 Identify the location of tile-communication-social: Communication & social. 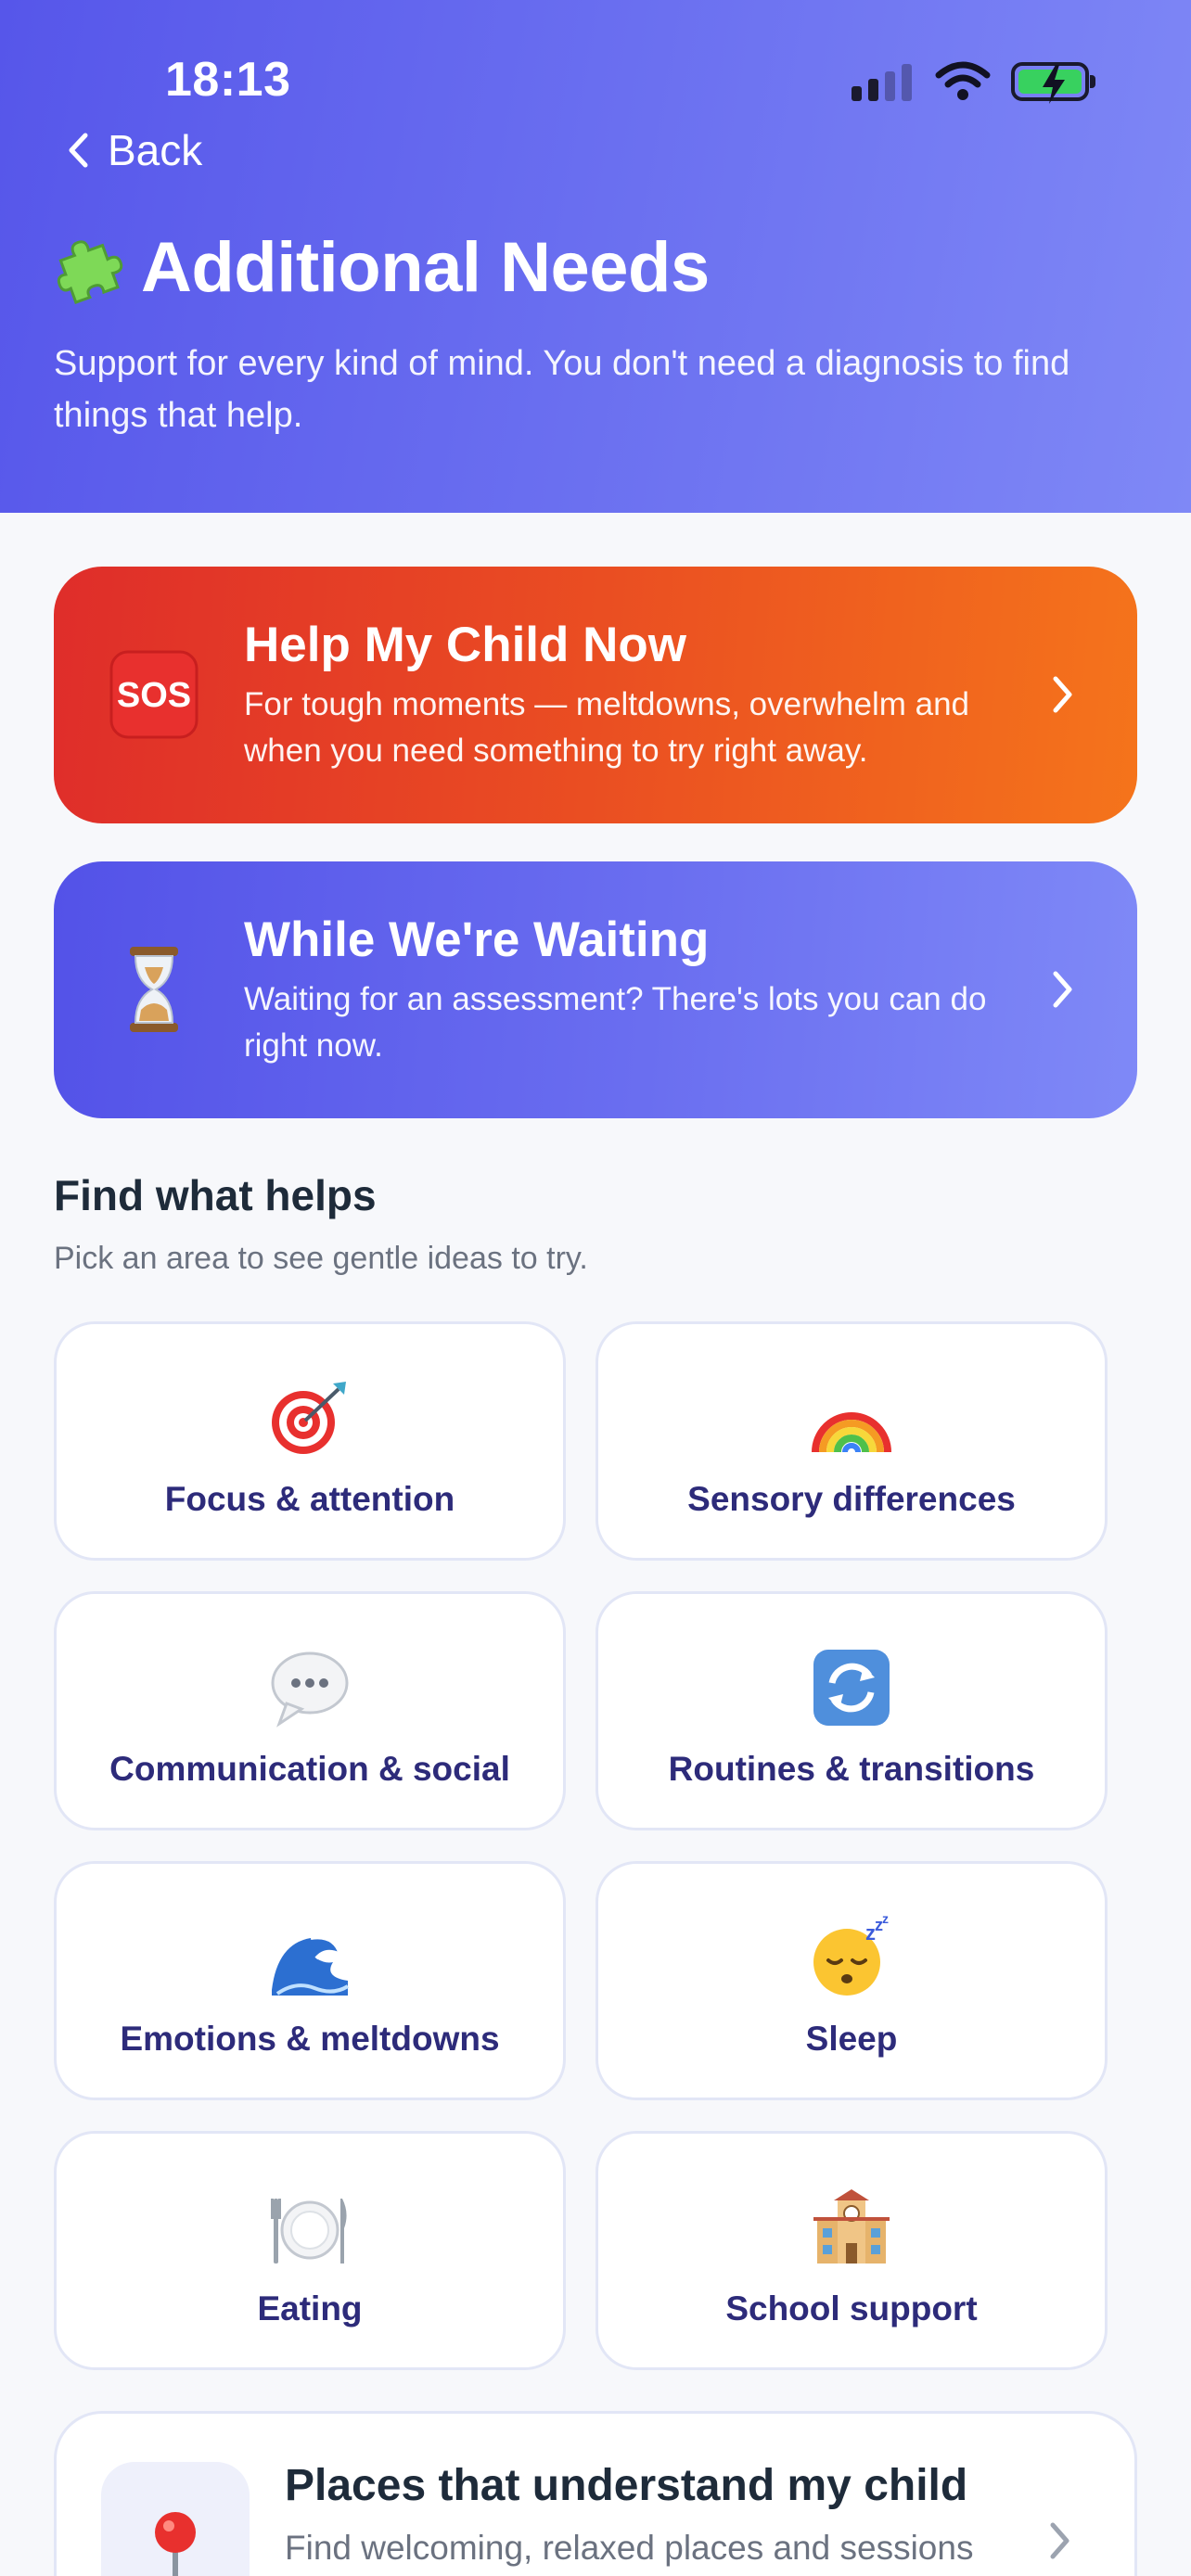
(310, 1711).